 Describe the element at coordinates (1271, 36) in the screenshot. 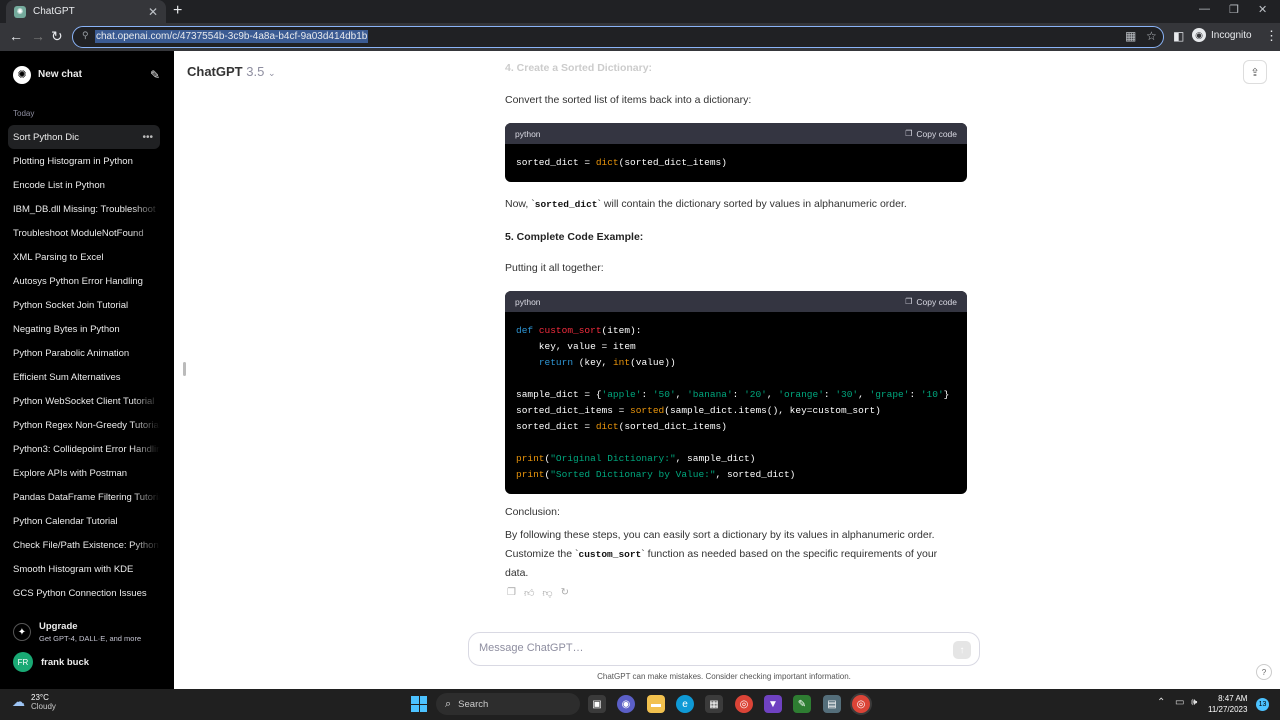

I see `browser-menu-icon: ⋮` at that location.